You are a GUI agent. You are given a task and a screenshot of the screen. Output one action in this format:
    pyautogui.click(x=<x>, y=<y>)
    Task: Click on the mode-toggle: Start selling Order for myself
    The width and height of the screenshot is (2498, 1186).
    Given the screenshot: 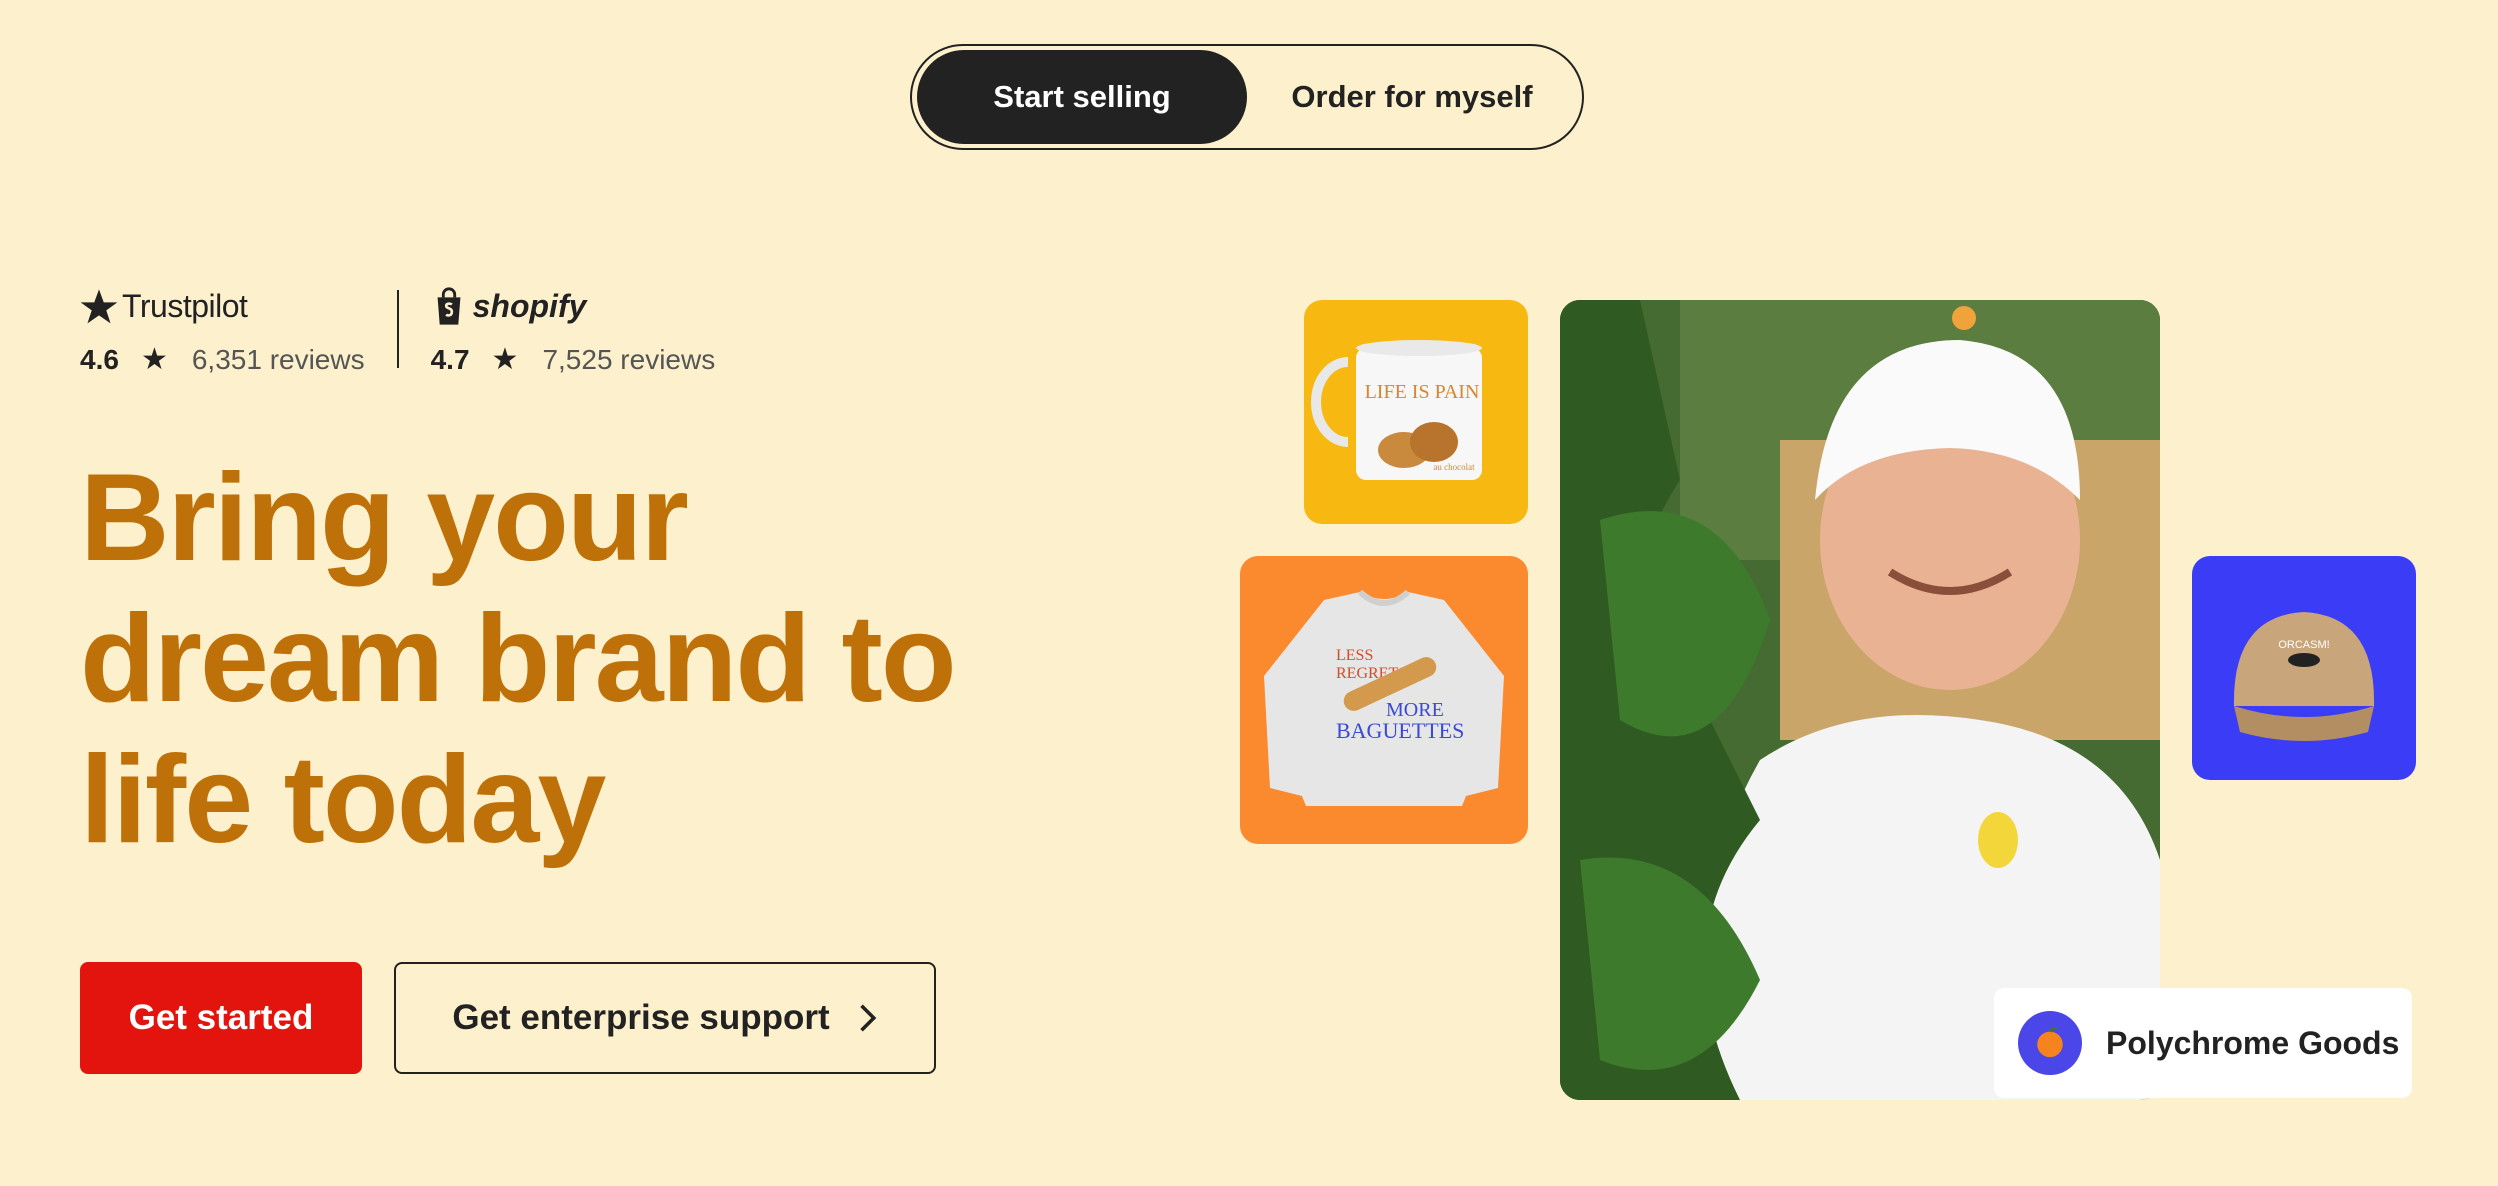 What is the action you would take?
    pyautogui.click(x=1247, y=97)
    